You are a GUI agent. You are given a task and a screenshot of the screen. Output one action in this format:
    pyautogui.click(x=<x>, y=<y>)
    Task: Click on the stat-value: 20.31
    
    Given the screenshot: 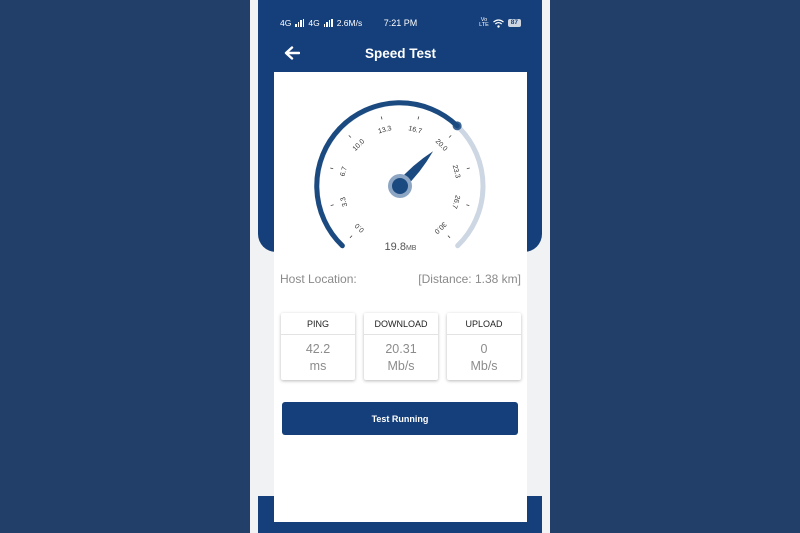 What is the action you would take?
    pyautogui.click(x=401, y=349)
    